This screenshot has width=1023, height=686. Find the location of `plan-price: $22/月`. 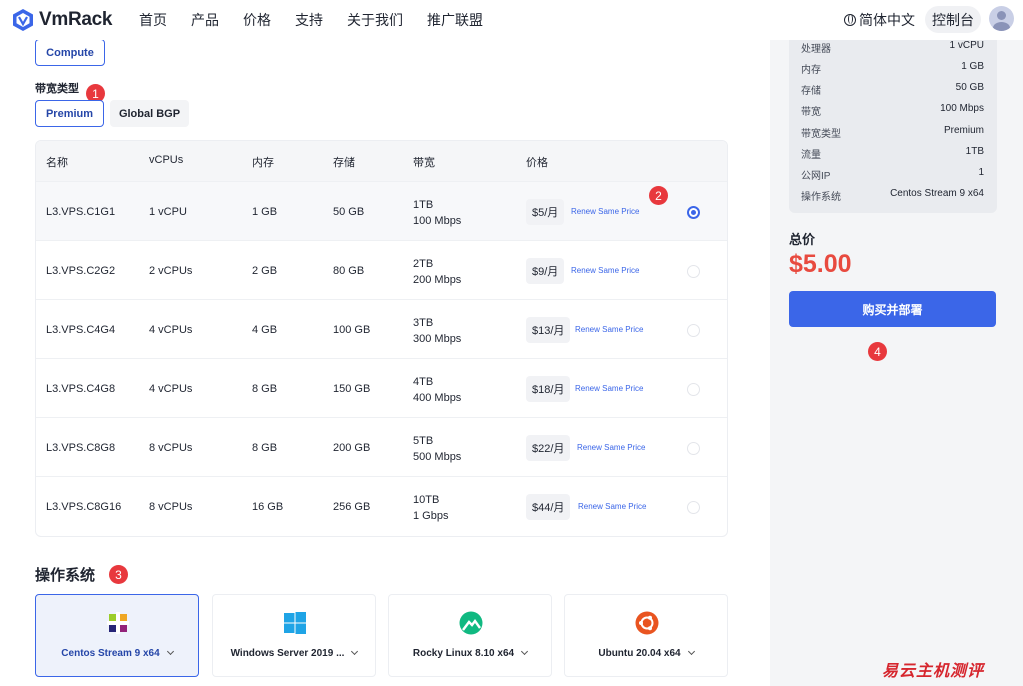

plan-price: $22/月 is located at coordinates (548, 448).